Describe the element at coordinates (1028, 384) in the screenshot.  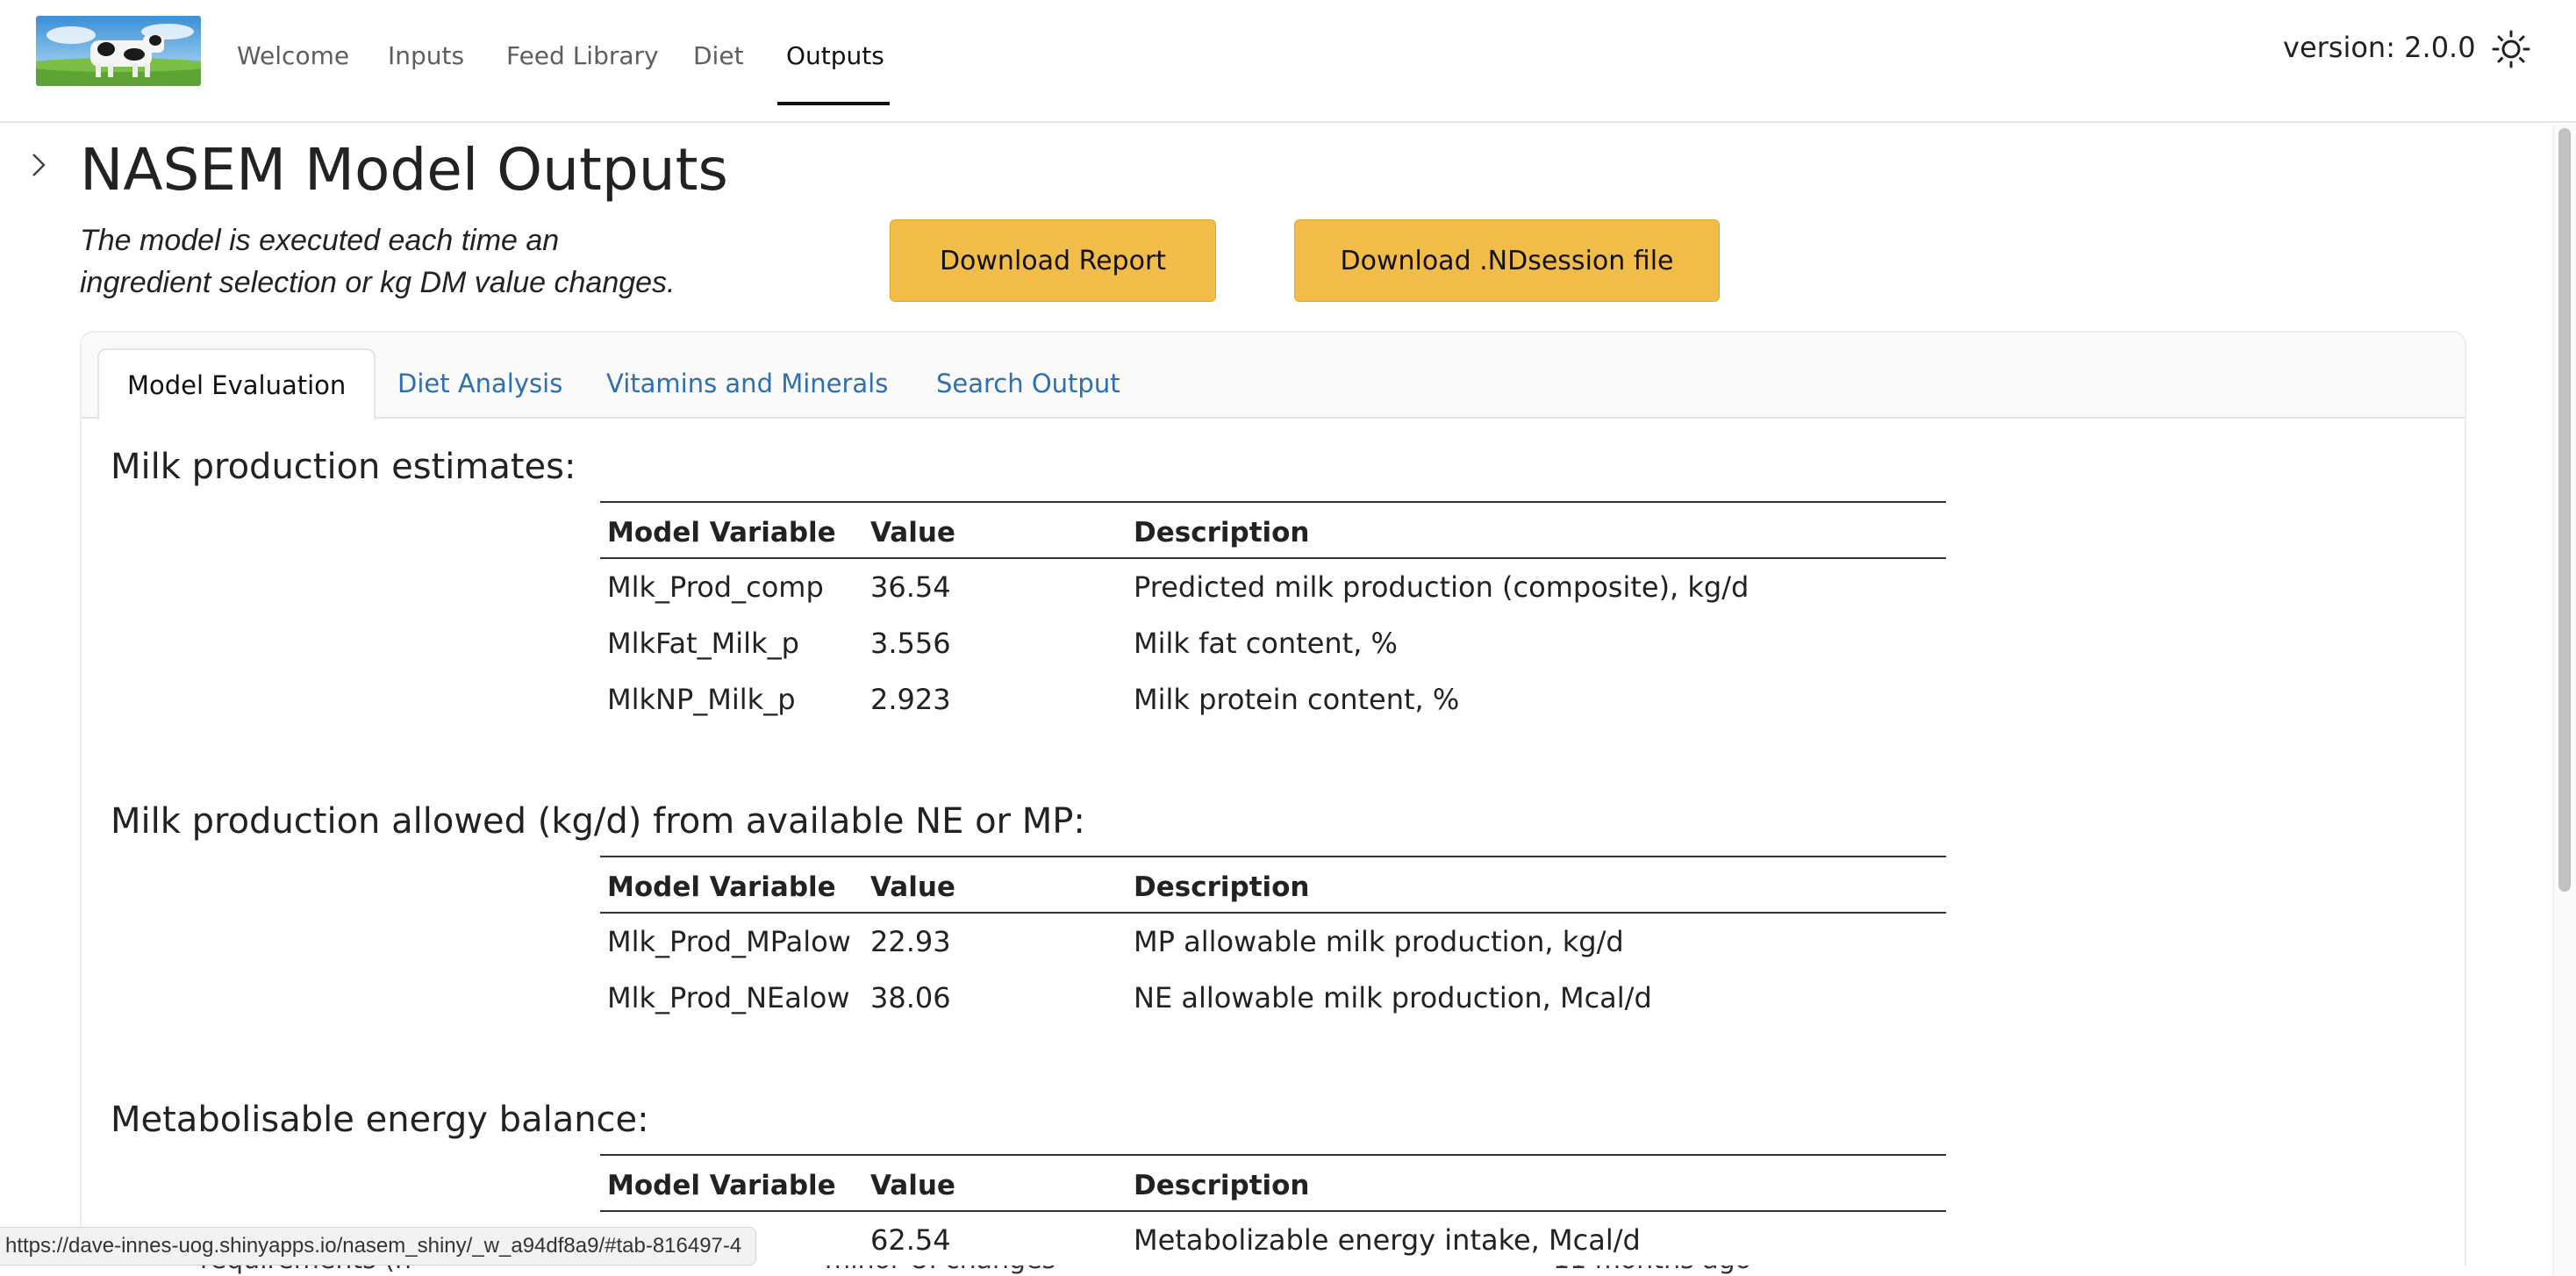
I see `tab-search-output: Search Output` at that location.